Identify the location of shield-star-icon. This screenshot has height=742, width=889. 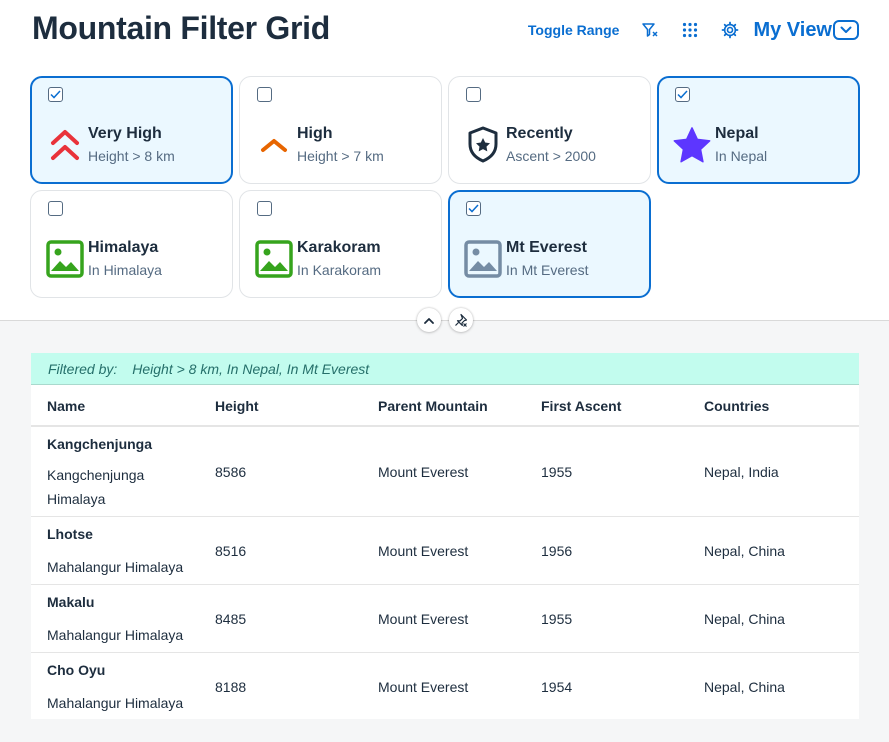
(483, 145).